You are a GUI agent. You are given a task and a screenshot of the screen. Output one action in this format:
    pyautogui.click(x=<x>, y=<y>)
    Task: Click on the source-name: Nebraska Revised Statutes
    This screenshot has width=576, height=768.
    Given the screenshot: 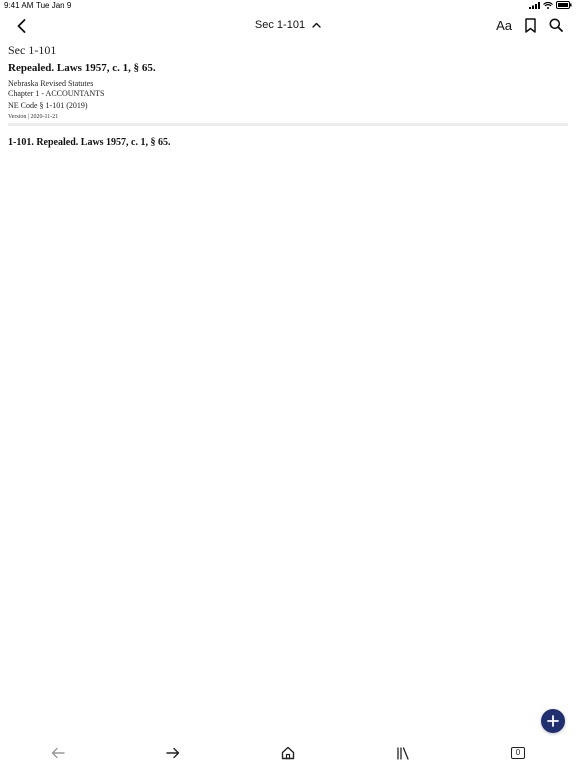 What is the action you would take?
    pyautogui.click(x=51, y=83)
    